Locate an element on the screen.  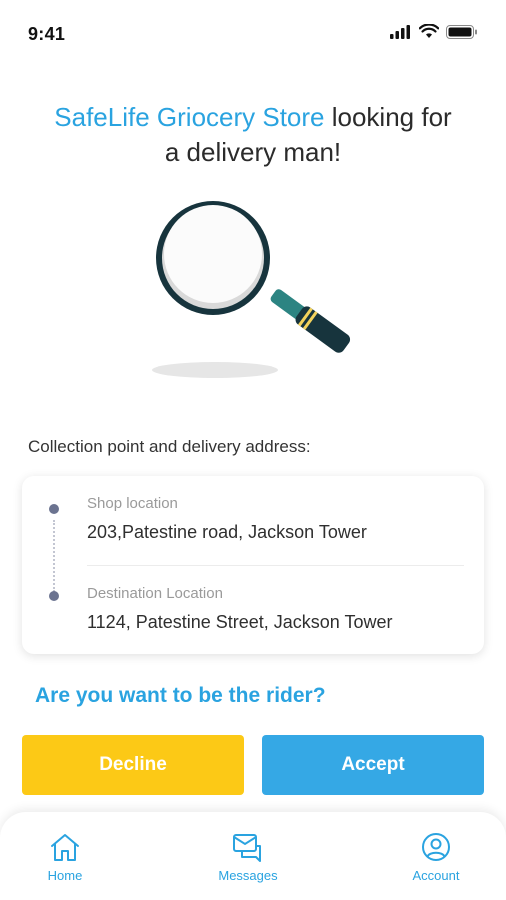
decline-button: Decline is located at coordinates (133, 765).